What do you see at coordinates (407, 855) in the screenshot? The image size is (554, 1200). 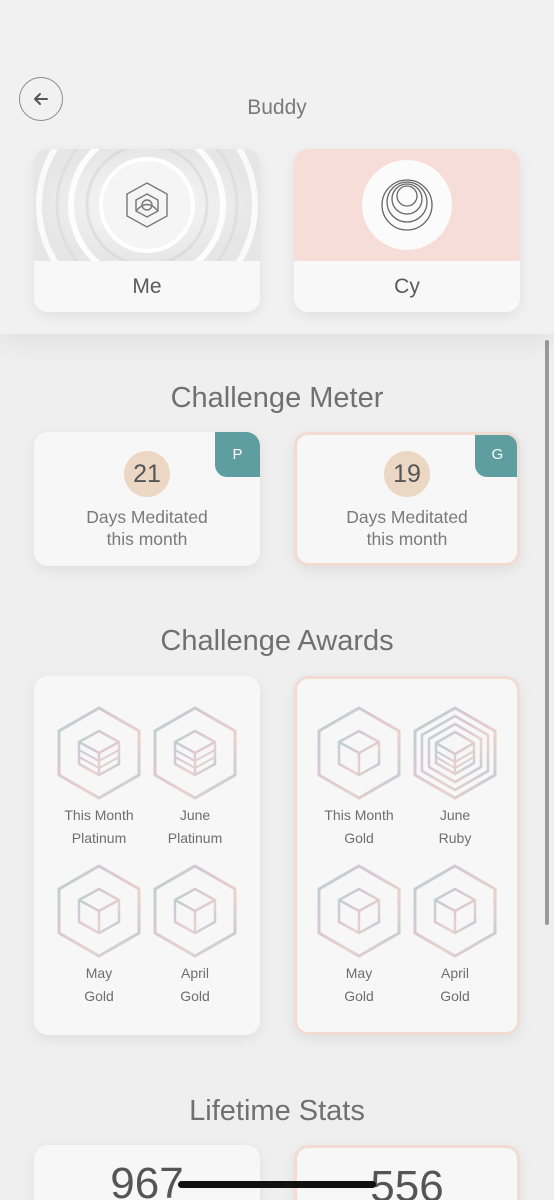 I see `awards-card-cy: This Month Gold June Ruby May Gold April` at bounding box center [407, 855].